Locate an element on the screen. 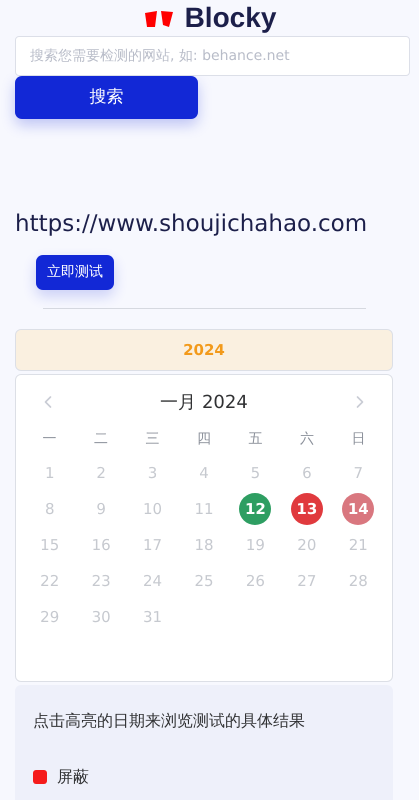 The image size is (419, 800). weekday-label: 二 is located at coordinates (101, 439).